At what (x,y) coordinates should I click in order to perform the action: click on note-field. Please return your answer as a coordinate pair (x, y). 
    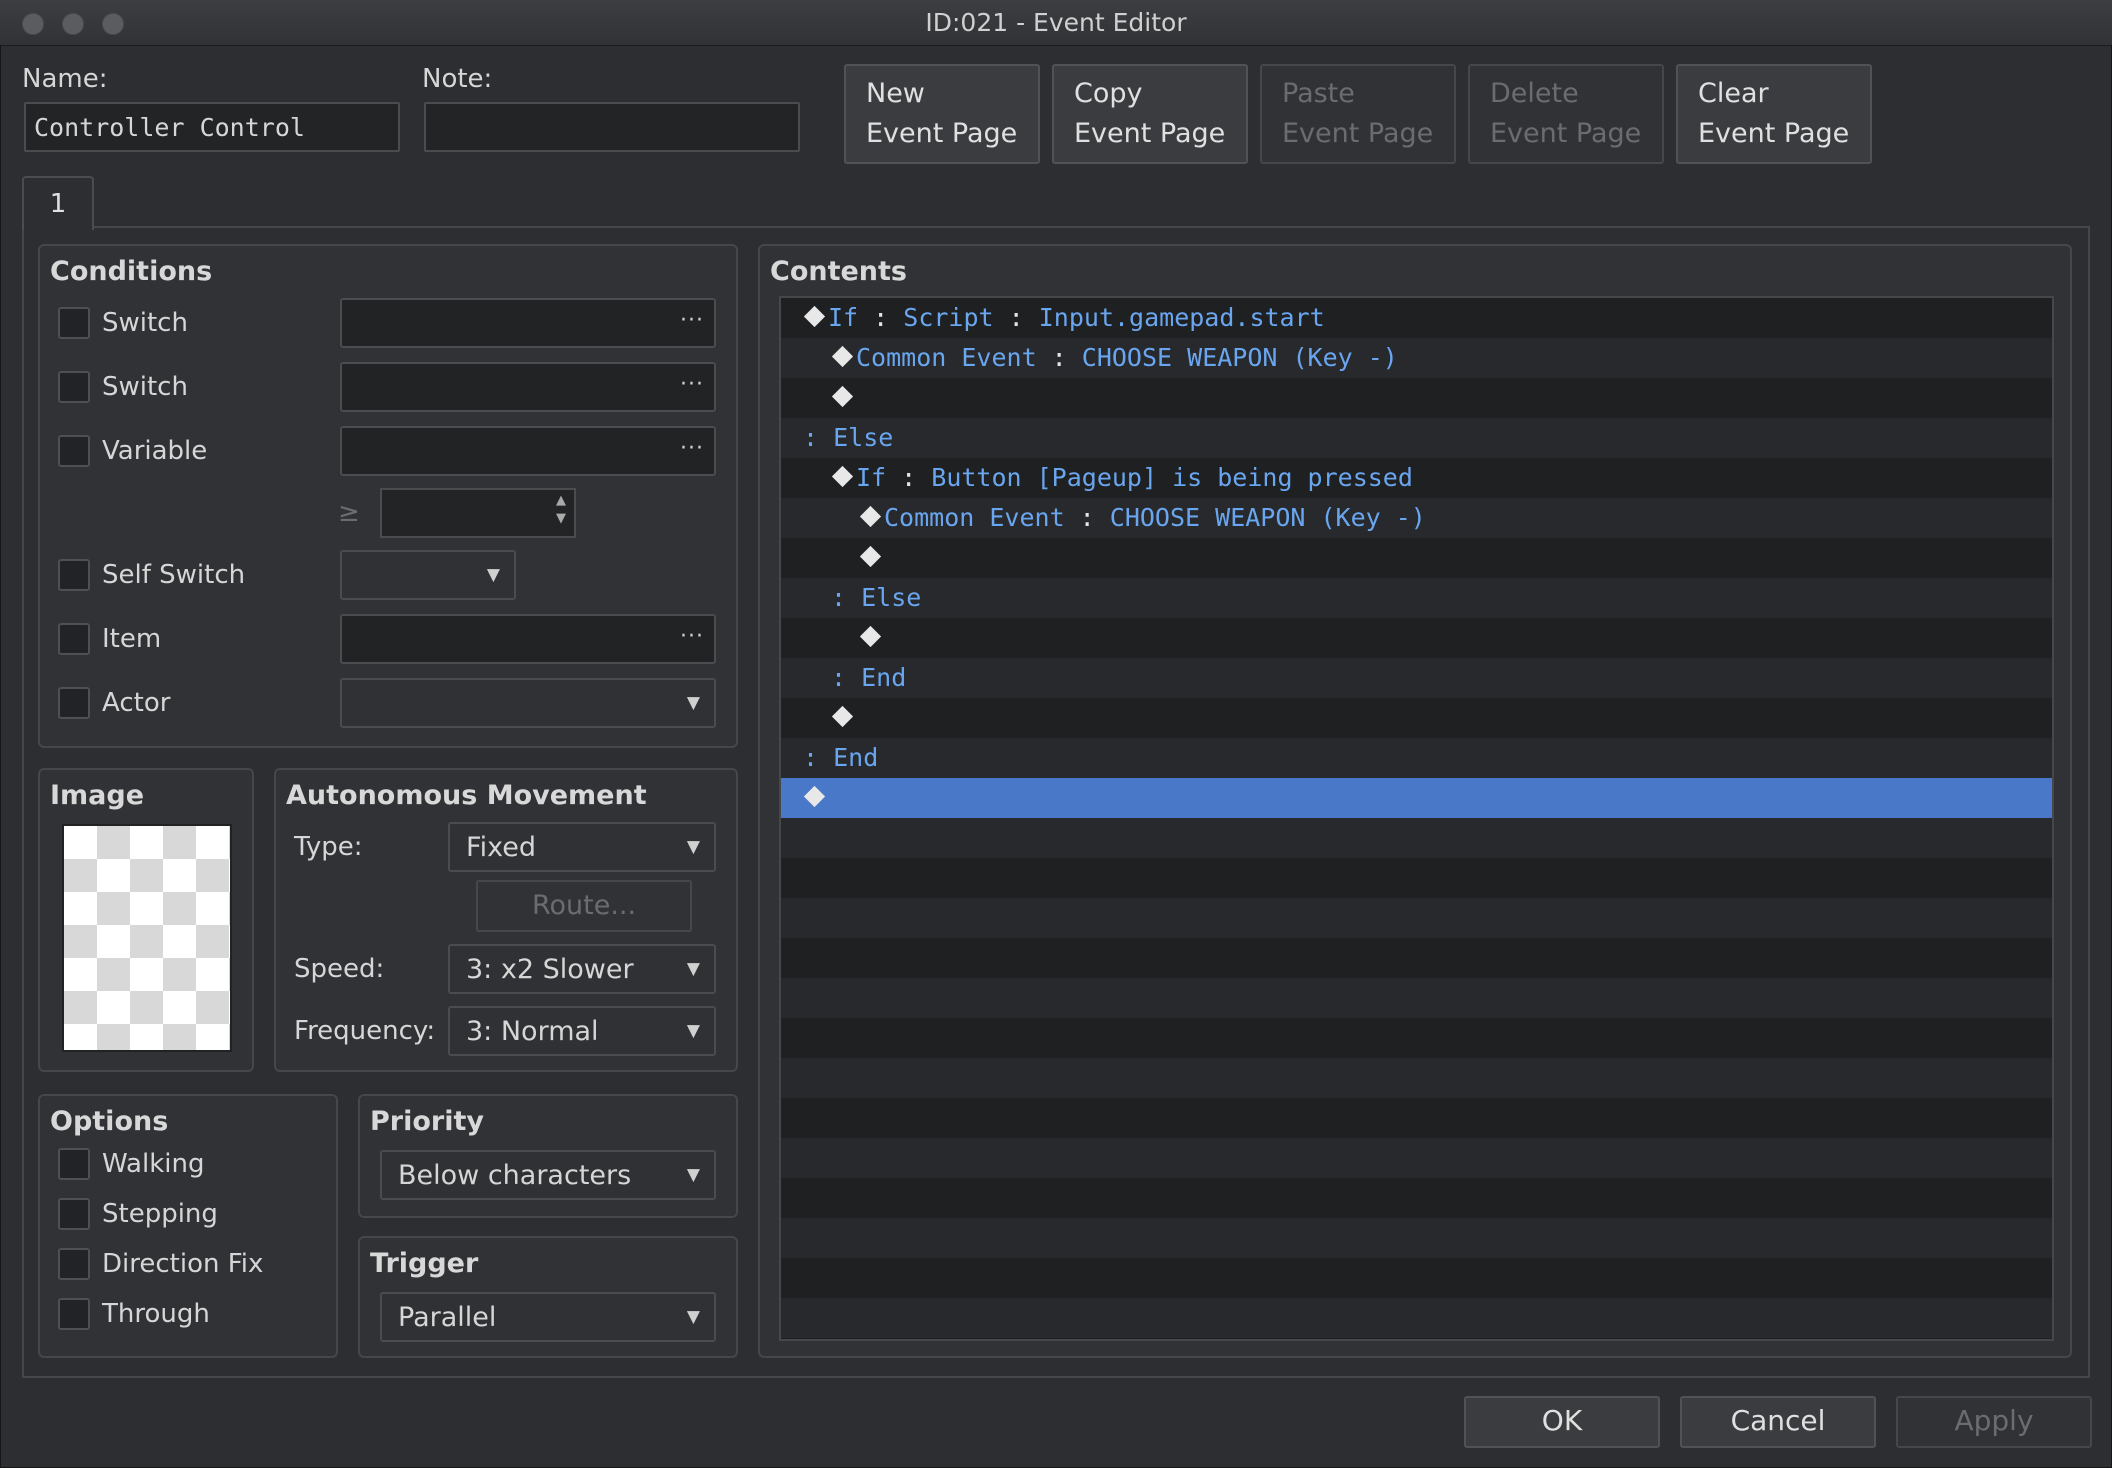
    Looking at the image, I should click on (612, 127).